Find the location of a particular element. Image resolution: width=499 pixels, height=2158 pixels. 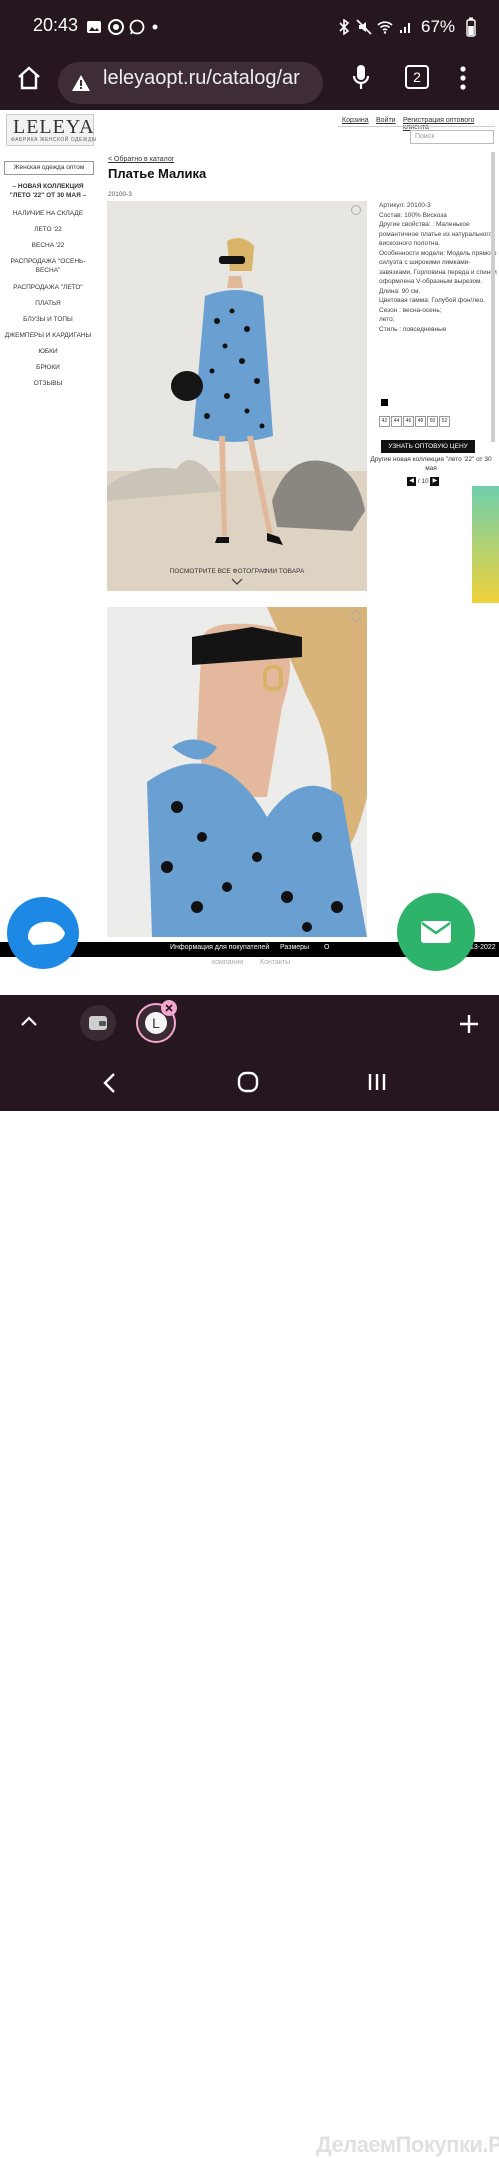

back-icon is located at coordinates (109, 1083).